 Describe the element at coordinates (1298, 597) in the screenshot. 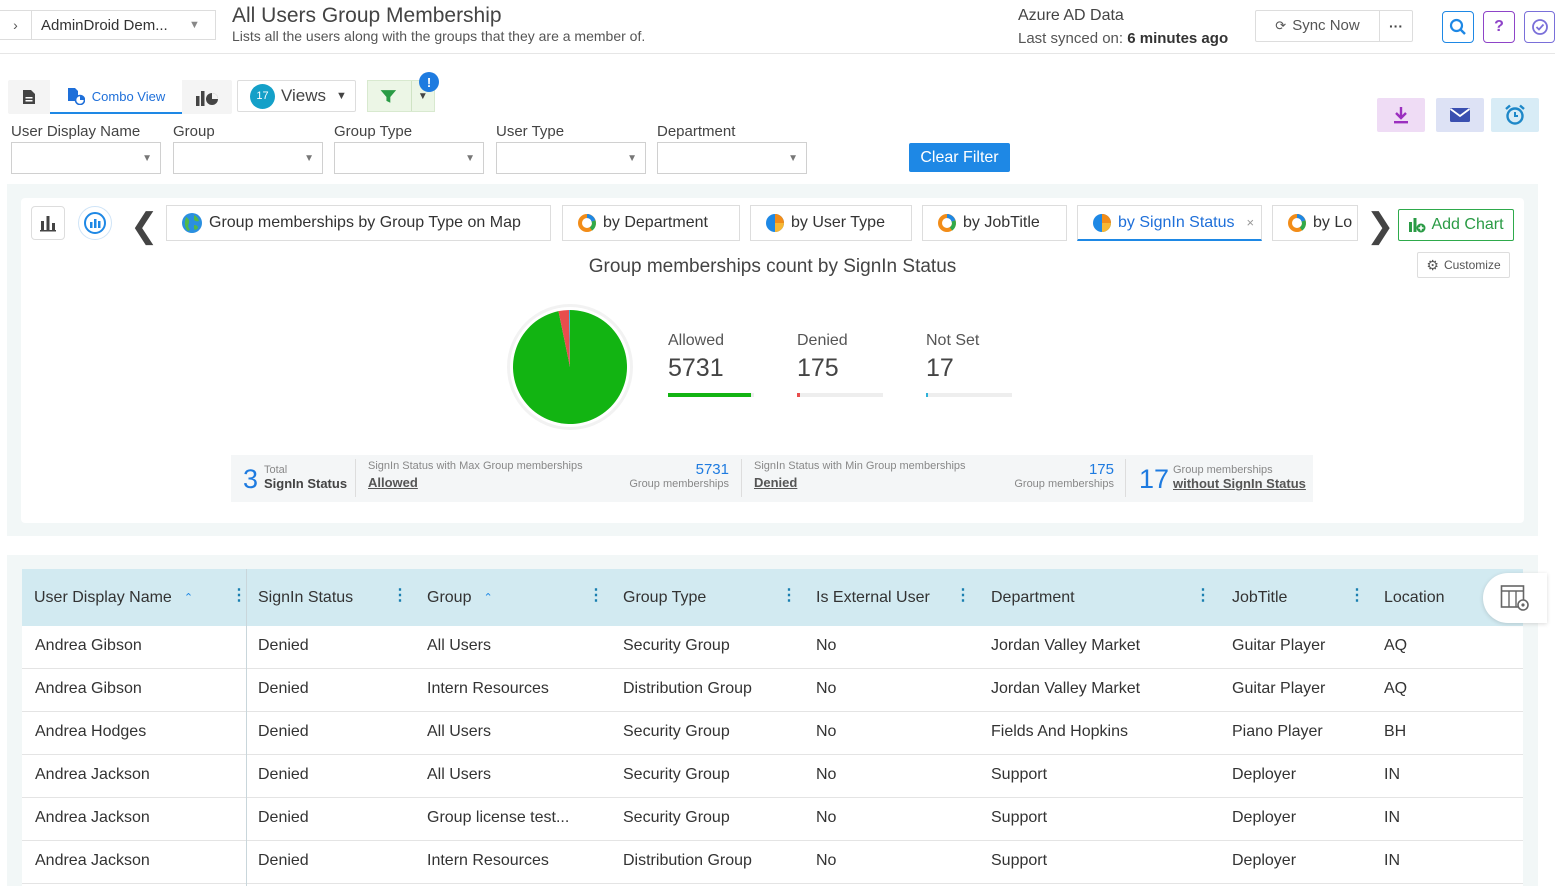

I see `col-header-jobtitle: JobTitle ⋮` at that location.